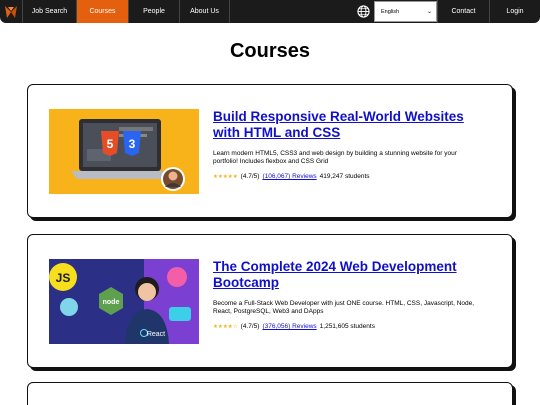 The width and height of the screenshot is (540, 405). I want to click on language-select: English ⌄, so click(405, 11).